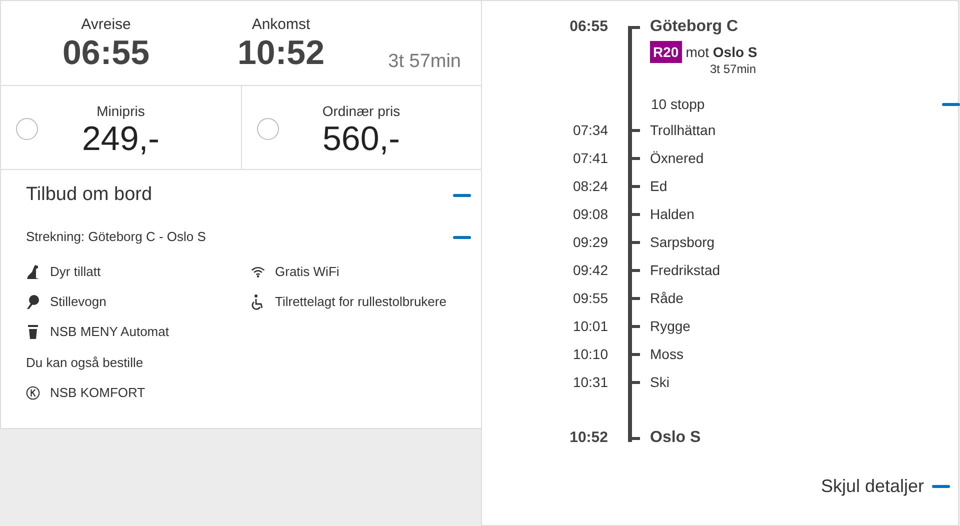 This screenshot has width=960, height=526. I want to click on dog-icon, so click(33, 272).